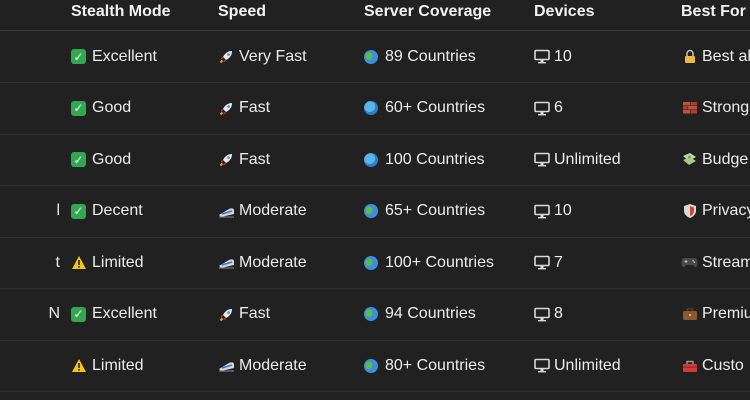 This screenshot has width=750, height=400. What do you see at coordinates (558, 107) in the screenshot?
I see `devices-cell-text: 6` at bounding box center [558, 107].